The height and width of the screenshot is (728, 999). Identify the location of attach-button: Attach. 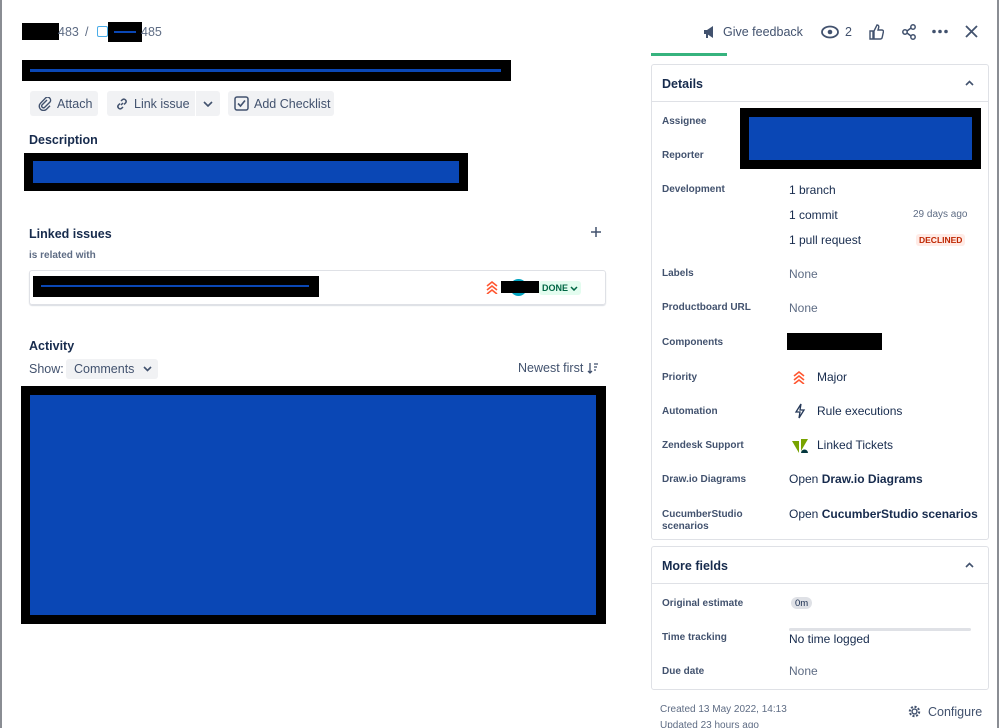
(64, 103).